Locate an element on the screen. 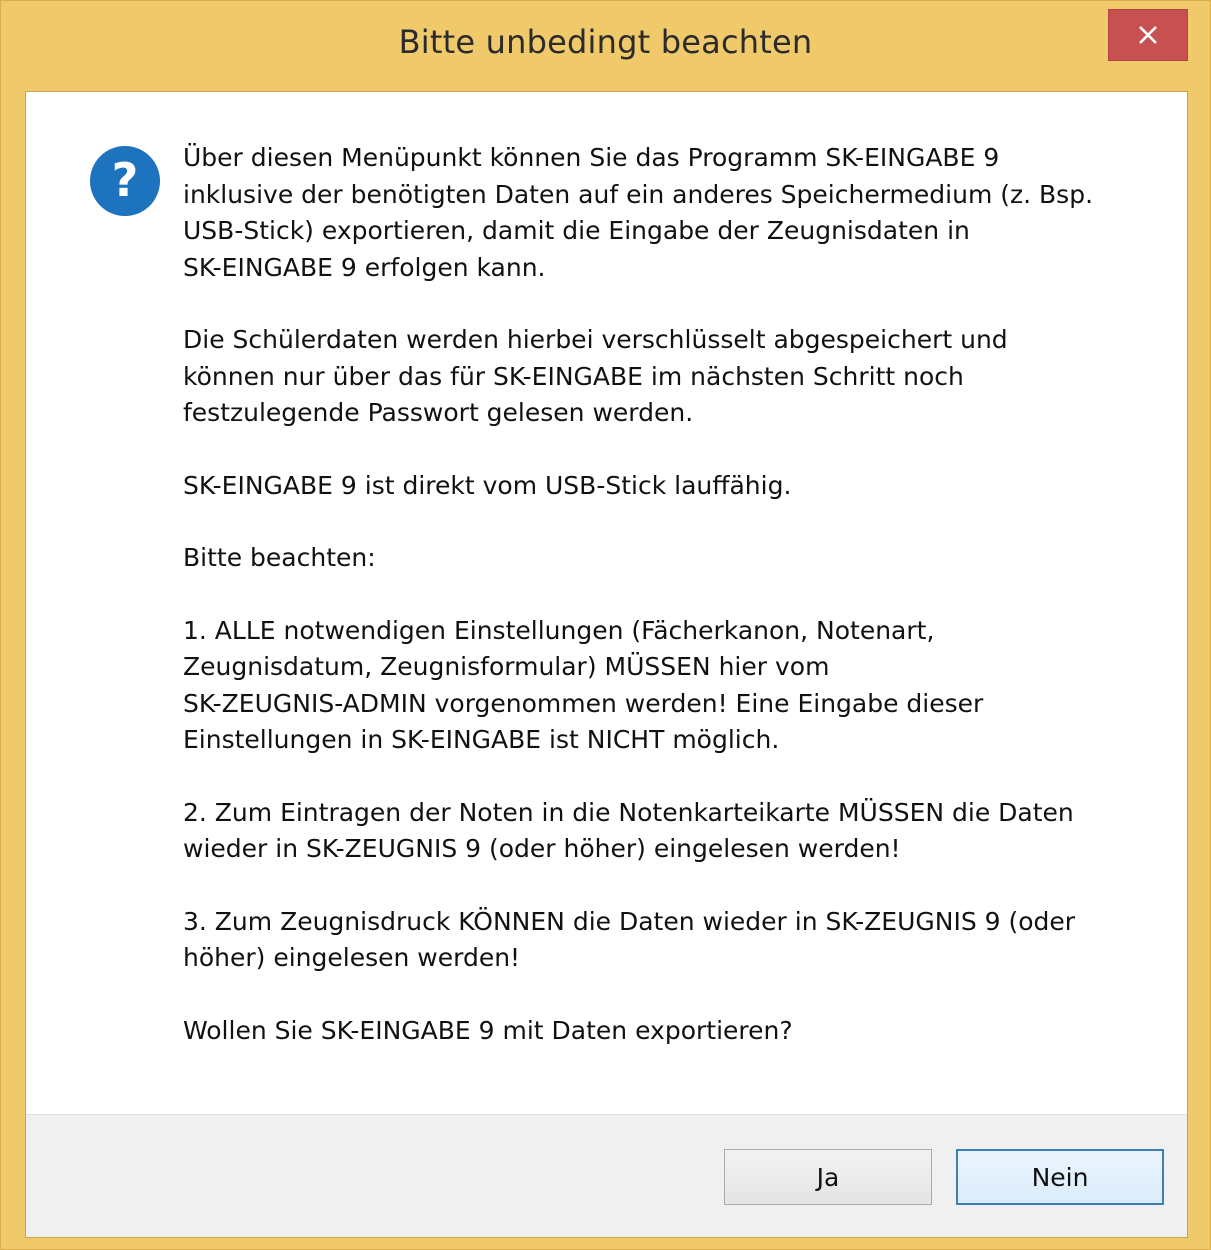 The width and height of the screenshot is (1211, 1250). button-bar: Ja Nein is located at coordinates (606, 1175).